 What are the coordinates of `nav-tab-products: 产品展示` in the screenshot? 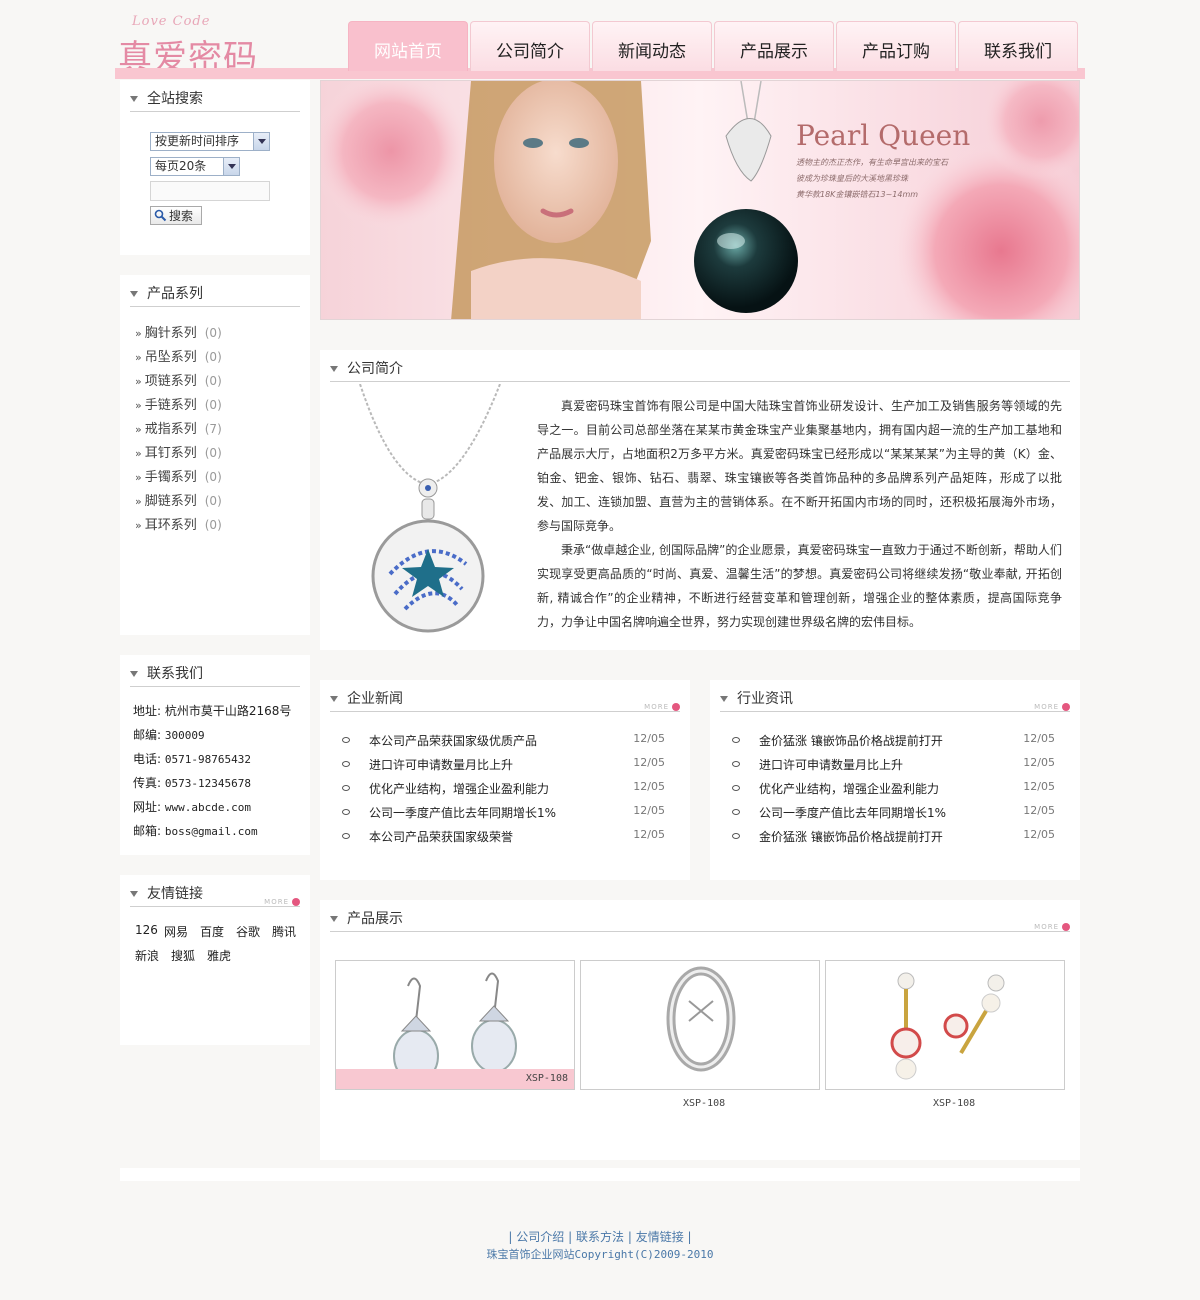 It's located at (774, 46).